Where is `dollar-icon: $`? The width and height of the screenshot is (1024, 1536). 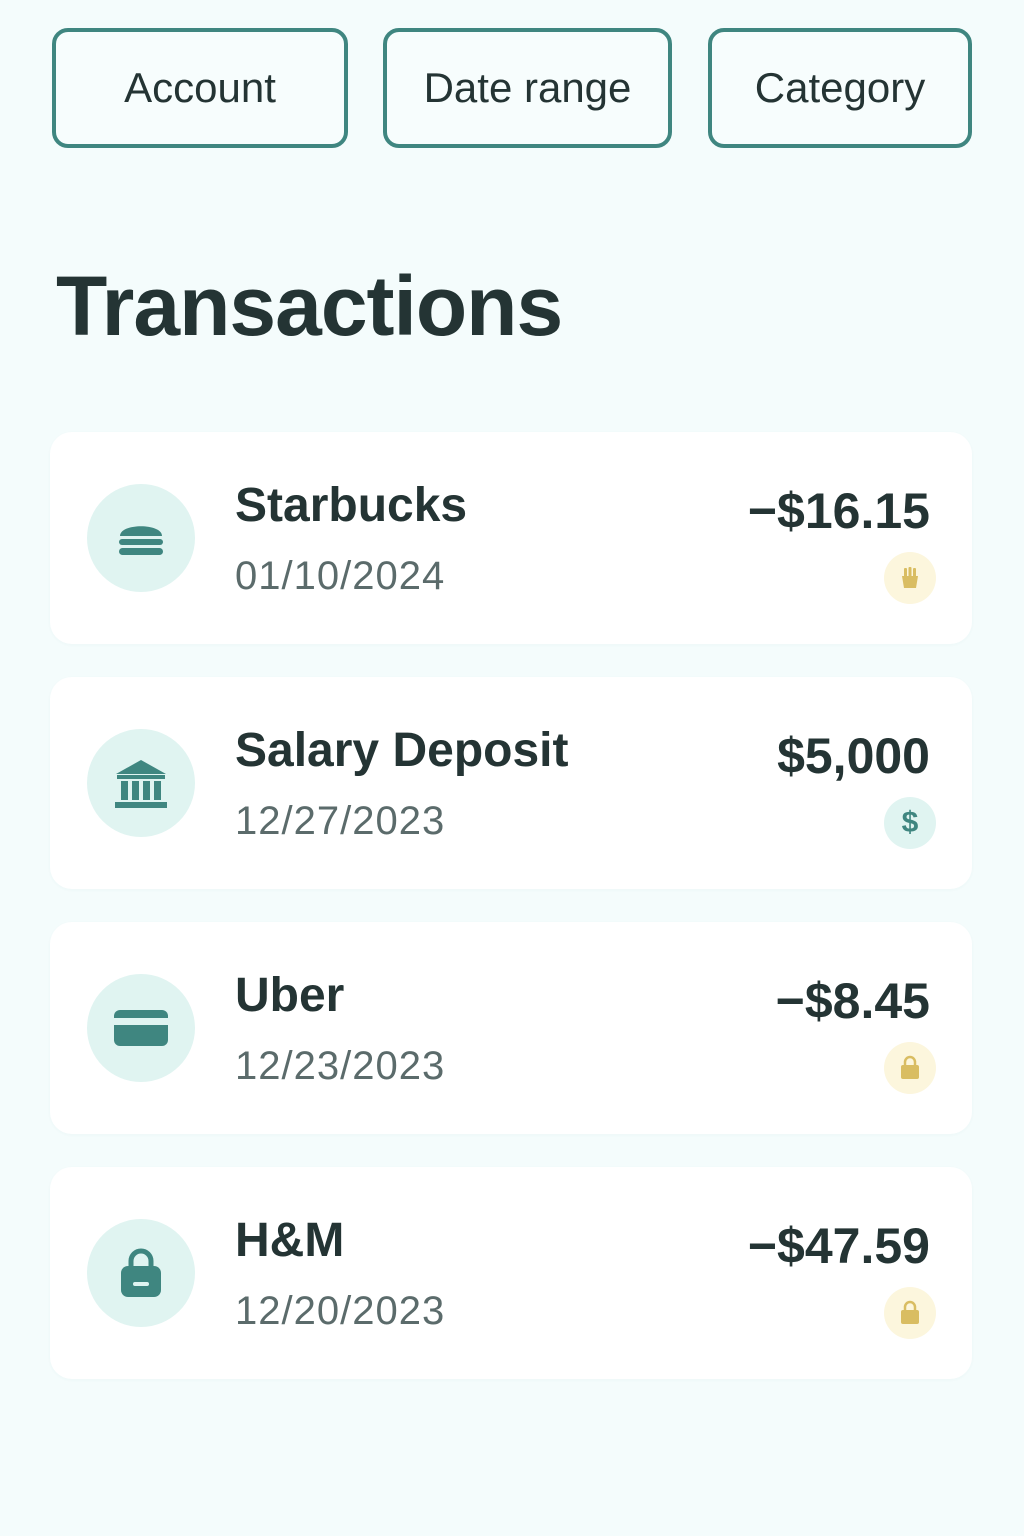 dollar-icon: $ is located at coordinates (910, 823).